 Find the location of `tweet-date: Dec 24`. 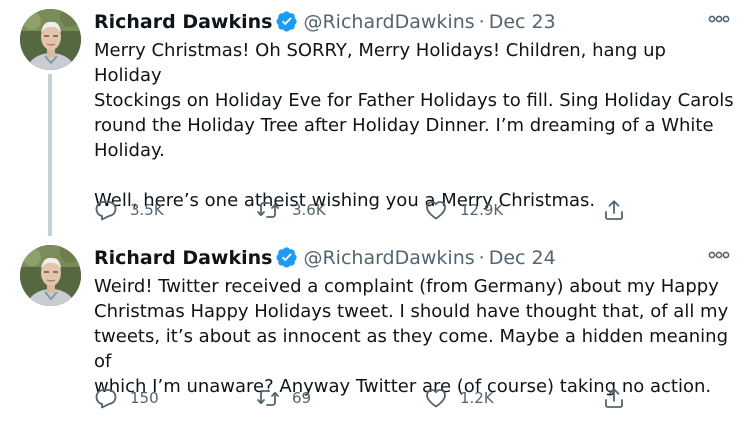

tweet-date: Dec 24 is located at coordinates (522, 258).